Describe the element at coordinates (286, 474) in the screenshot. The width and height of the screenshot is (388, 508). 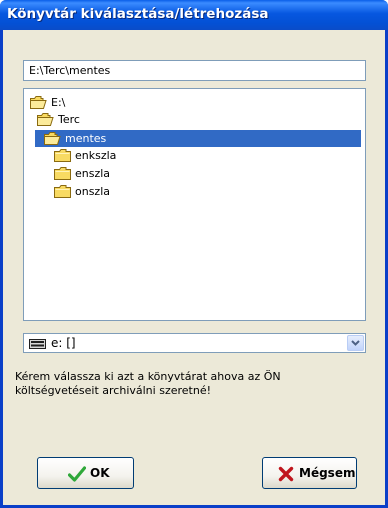
I see `x-icon` at that location.